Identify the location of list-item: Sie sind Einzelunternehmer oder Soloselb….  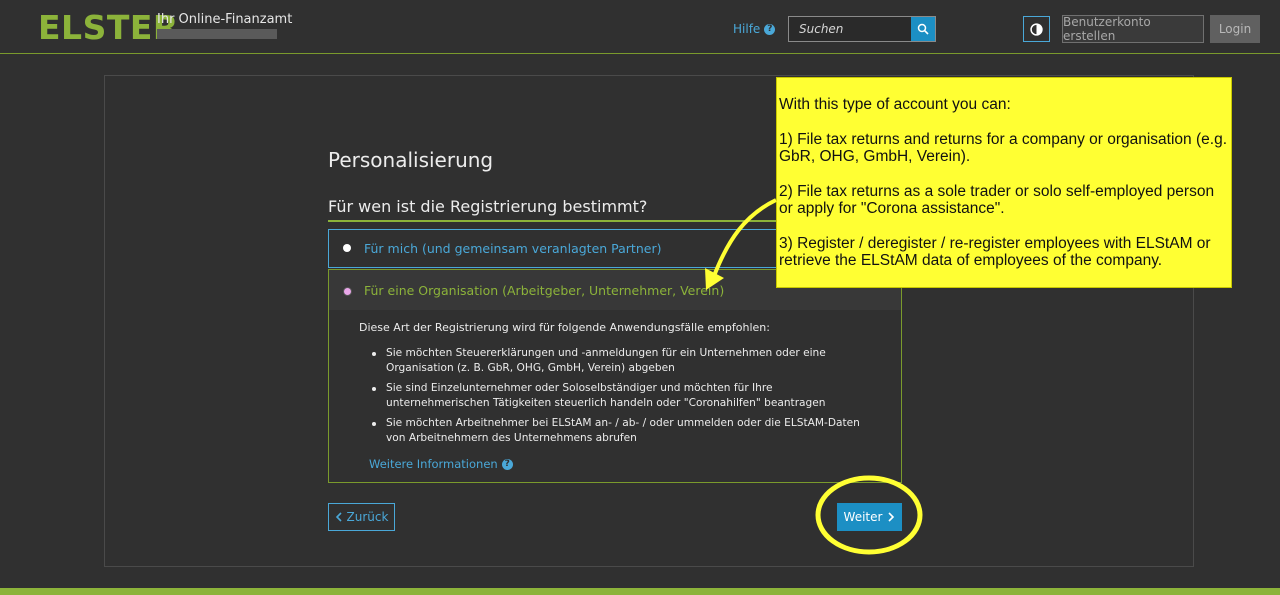
(619, 396).